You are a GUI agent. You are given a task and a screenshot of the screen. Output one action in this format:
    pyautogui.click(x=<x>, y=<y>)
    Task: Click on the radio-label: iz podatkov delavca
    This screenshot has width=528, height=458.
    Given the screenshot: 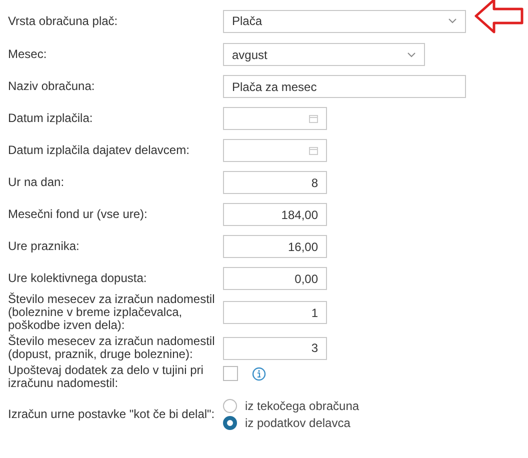 What is the action you would take?
    pyautogui.click(x=297, y=423)
    